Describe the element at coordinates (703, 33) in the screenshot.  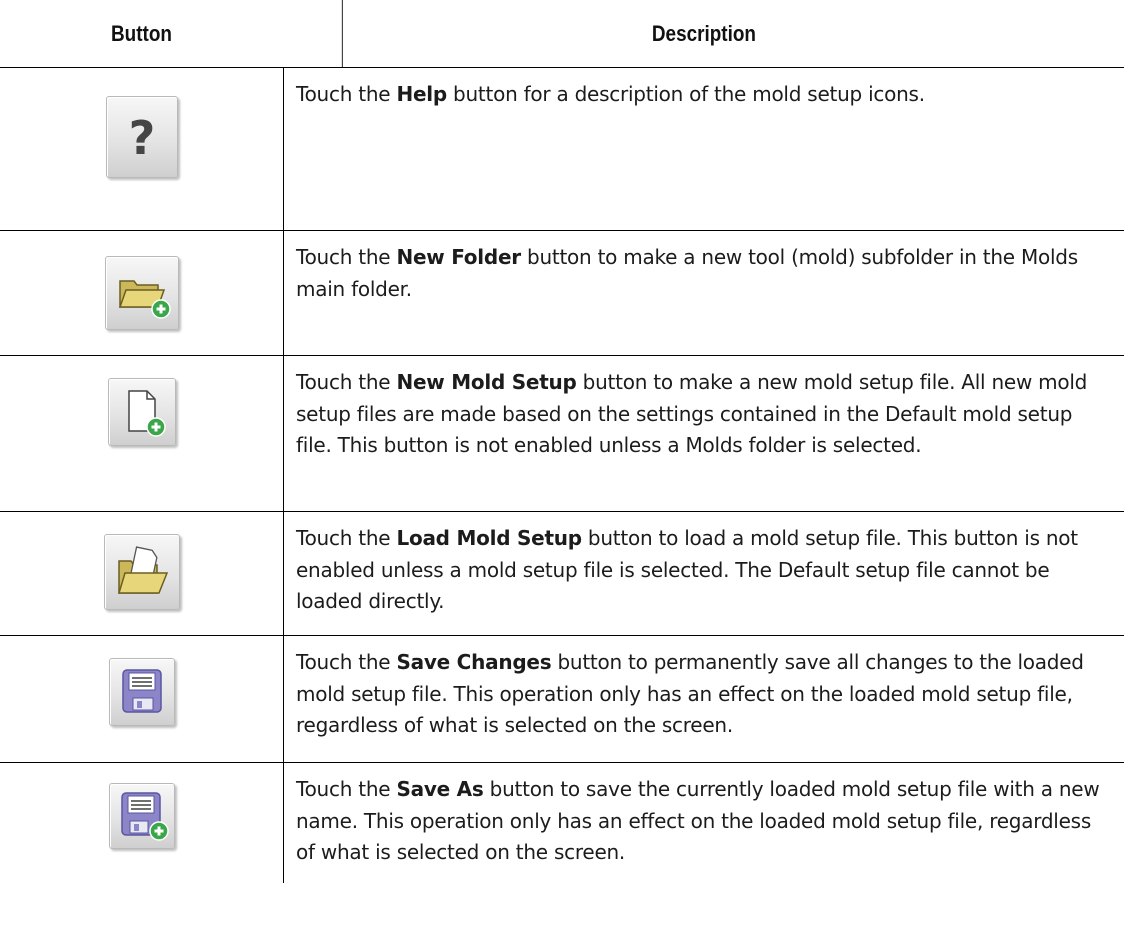
I see `header-description: Description` at that location.